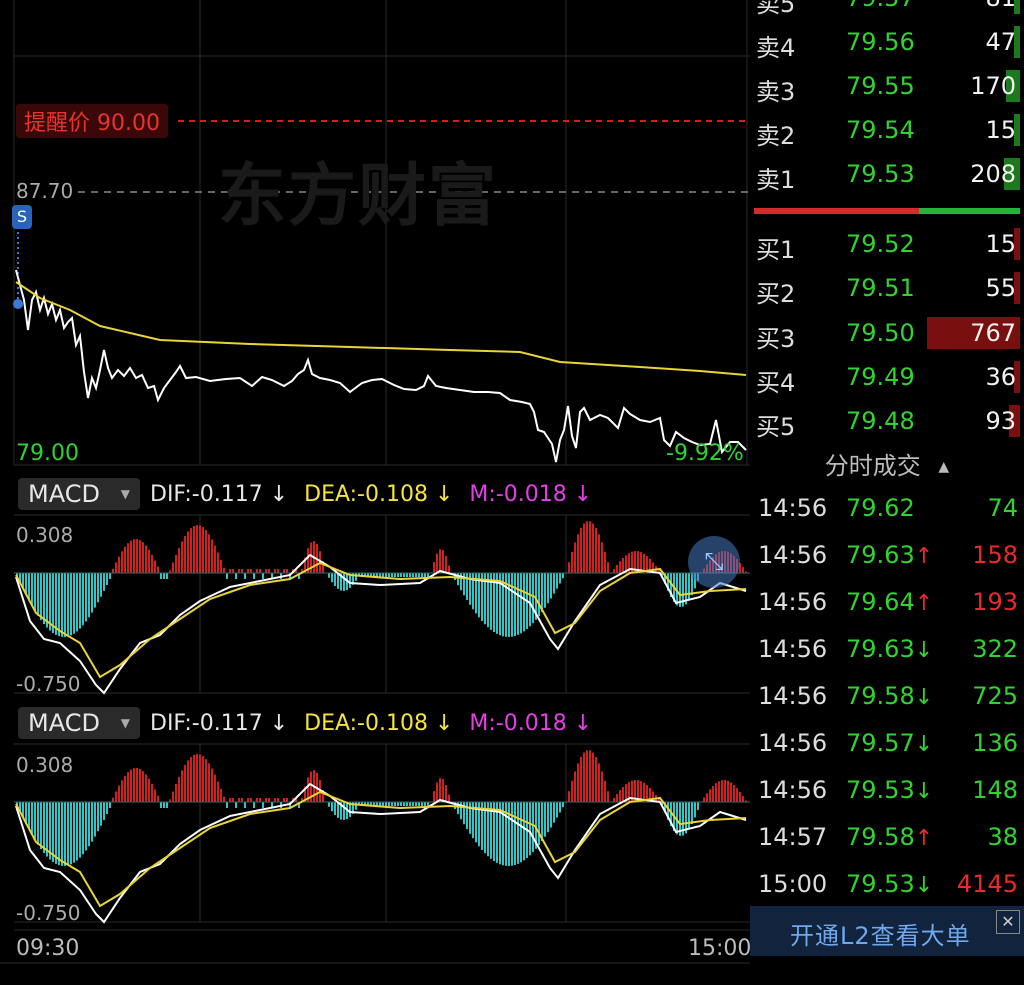 Image resolution: width=1024 pixels, height=985 pixels. Describe the element at coordinates (92, 121) in the screenshot. I see `alert-price-tag: 提醒价 90.00` at that location.